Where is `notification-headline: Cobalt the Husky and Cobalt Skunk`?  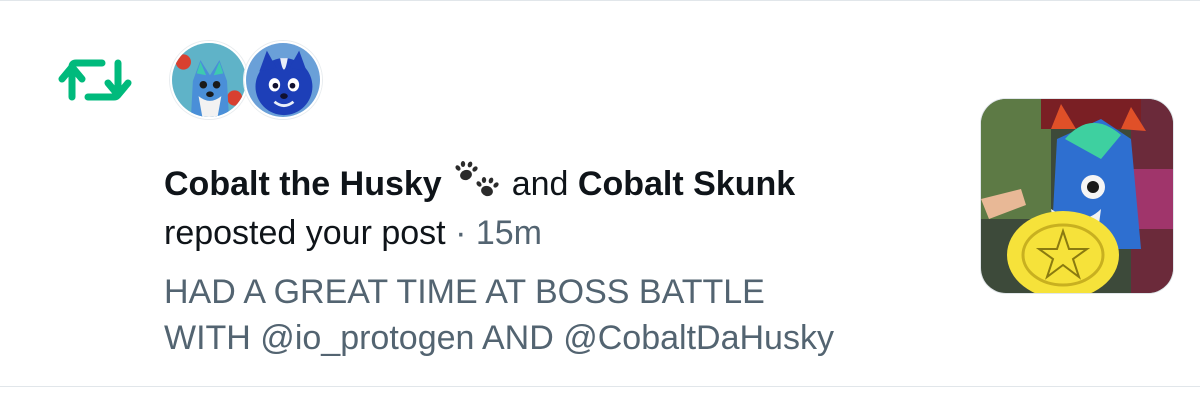
notification-headline: Cobalt the Husky and Cobalt Skunk is located at coordinates (479, 183).